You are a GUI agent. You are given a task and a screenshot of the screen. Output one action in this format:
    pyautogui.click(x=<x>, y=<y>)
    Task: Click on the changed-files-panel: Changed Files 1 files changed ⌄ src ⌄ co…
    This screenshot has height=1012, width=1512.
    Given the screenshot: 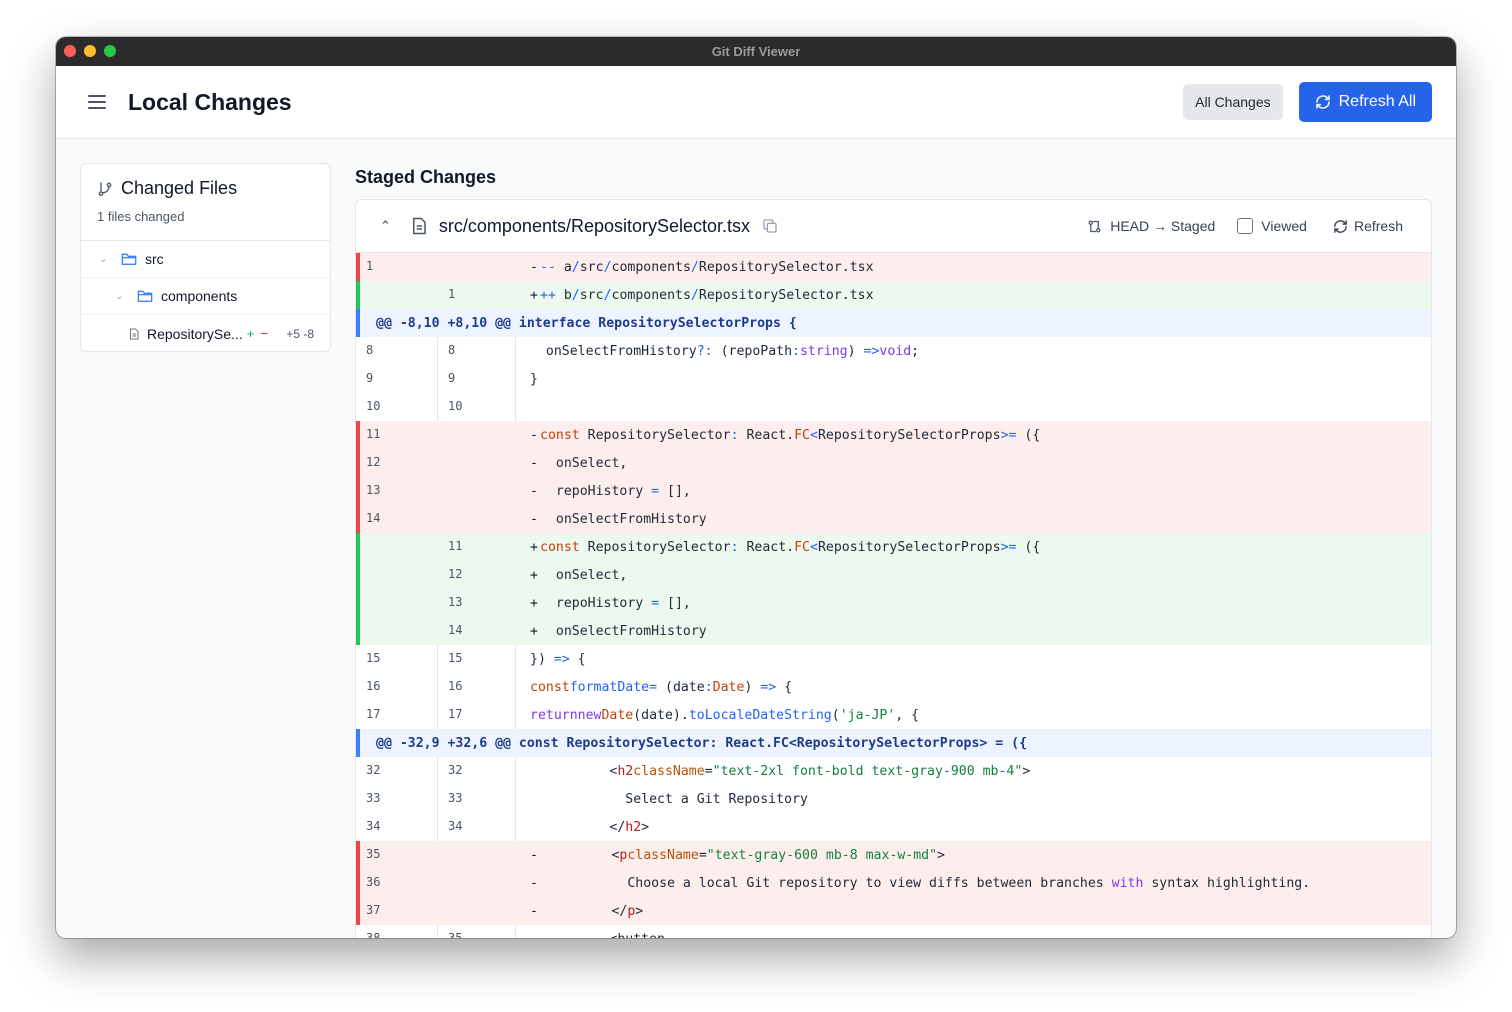 What is the action you would take?
    pyautogui.click(x=205, y=257)
    